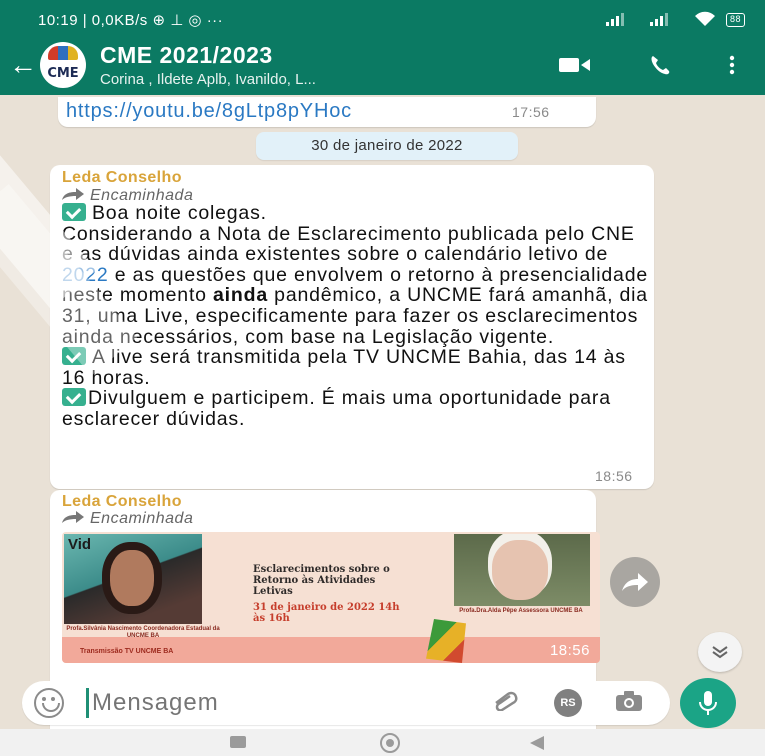  I want to click on double-chevron-down-icon, so click(720, 652).